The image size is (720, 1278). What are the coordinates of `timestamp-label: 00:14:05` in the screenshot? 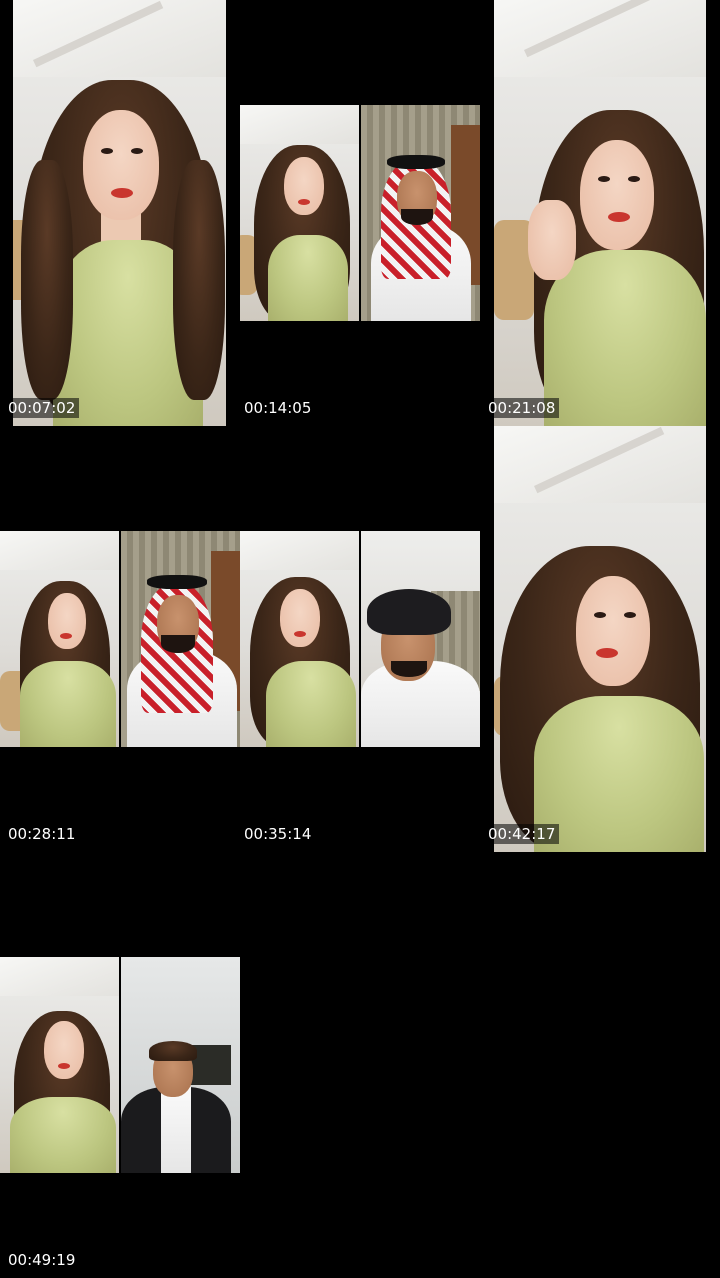 It's located at (278, 408).